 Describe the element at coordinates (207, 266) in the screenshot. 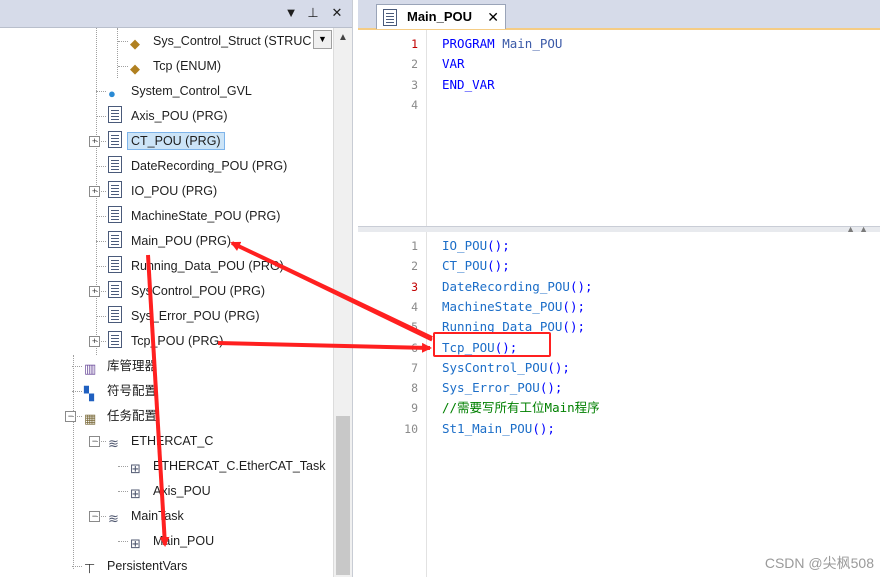

I see `tree-item-label: Running_Data_POU (PRG)` at that location.